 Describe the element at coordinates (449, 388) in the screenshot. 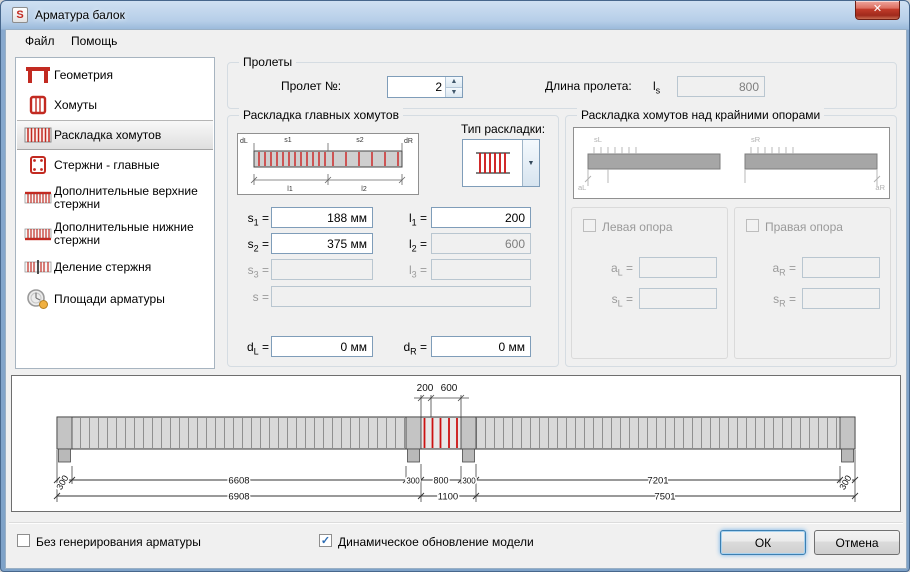

I see `dim-label: 600` at that location.